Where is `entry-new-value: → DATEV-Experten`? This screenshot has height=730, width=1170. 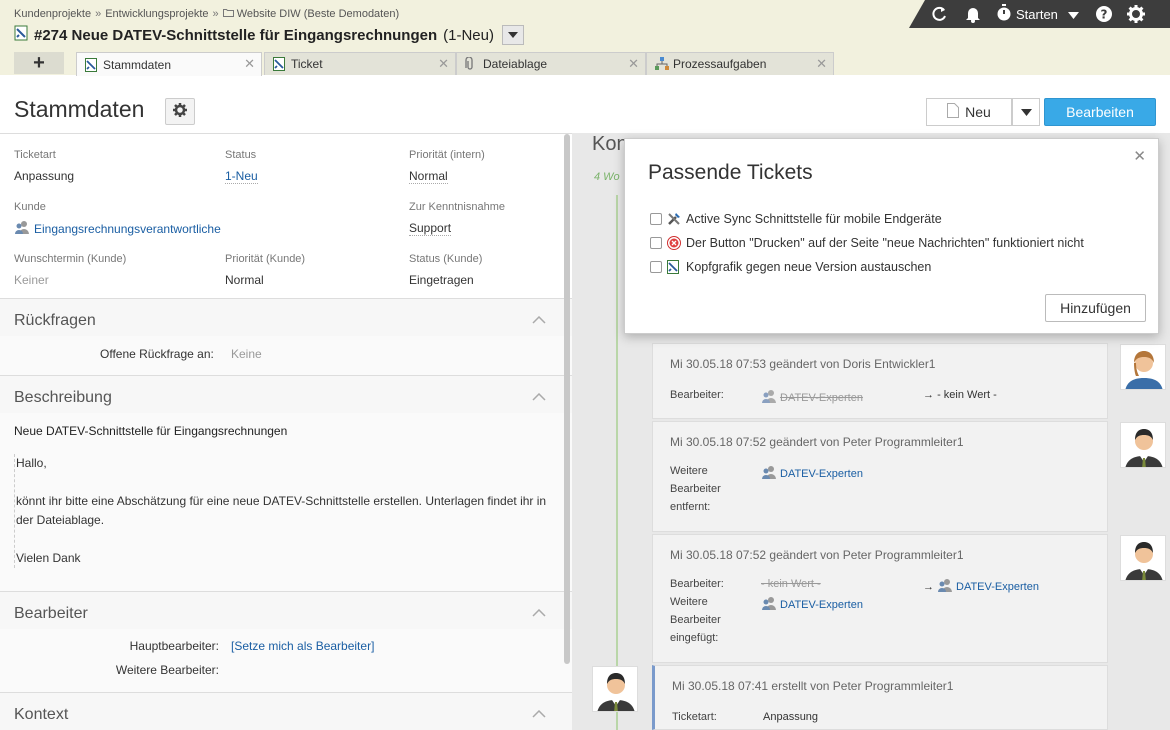 entry-new-value: → DATEV-Experten is located at coordinates (981, 586).